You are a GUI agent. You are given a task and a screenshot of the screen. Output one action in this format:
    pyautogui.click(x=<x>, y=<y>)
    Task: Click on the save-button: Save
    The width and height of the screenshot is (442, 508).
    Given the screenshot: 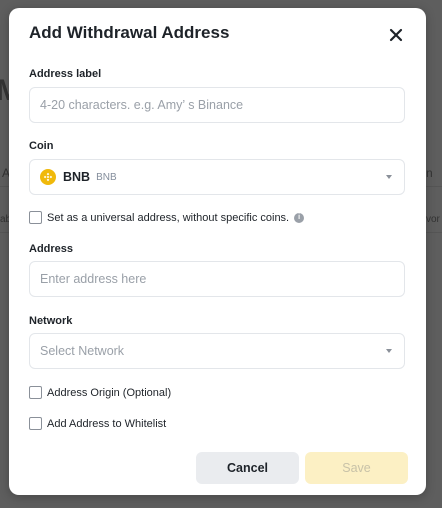 What is the action you would take?
    pyautogui.click(x=356, y=468)
    